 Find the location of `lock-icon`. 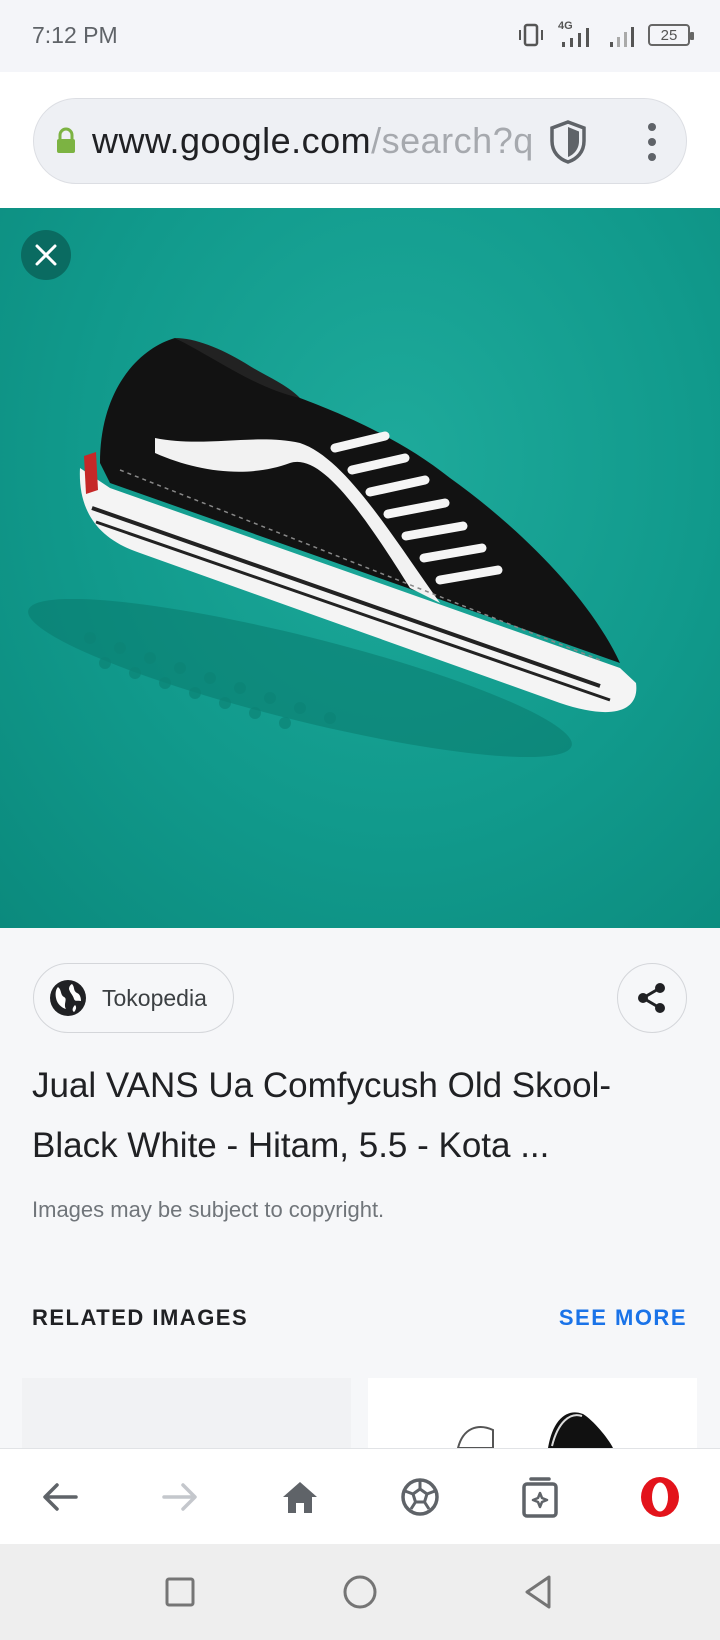

lock-icon is located at coordinates (66, 140).